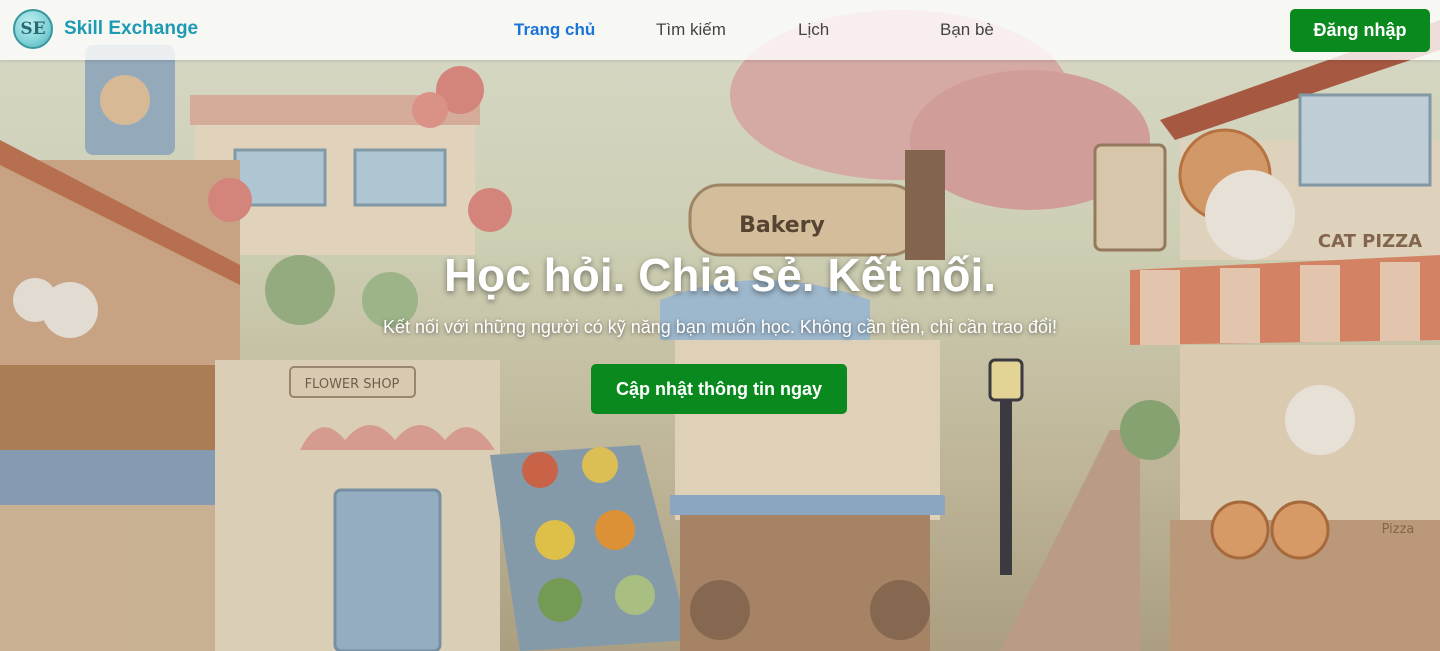 This screenshot has width=1440, height=651. Describe the element at coordinates (1360, 30) in the screenshot. I see `login-button: Đăng nhập` at that location.